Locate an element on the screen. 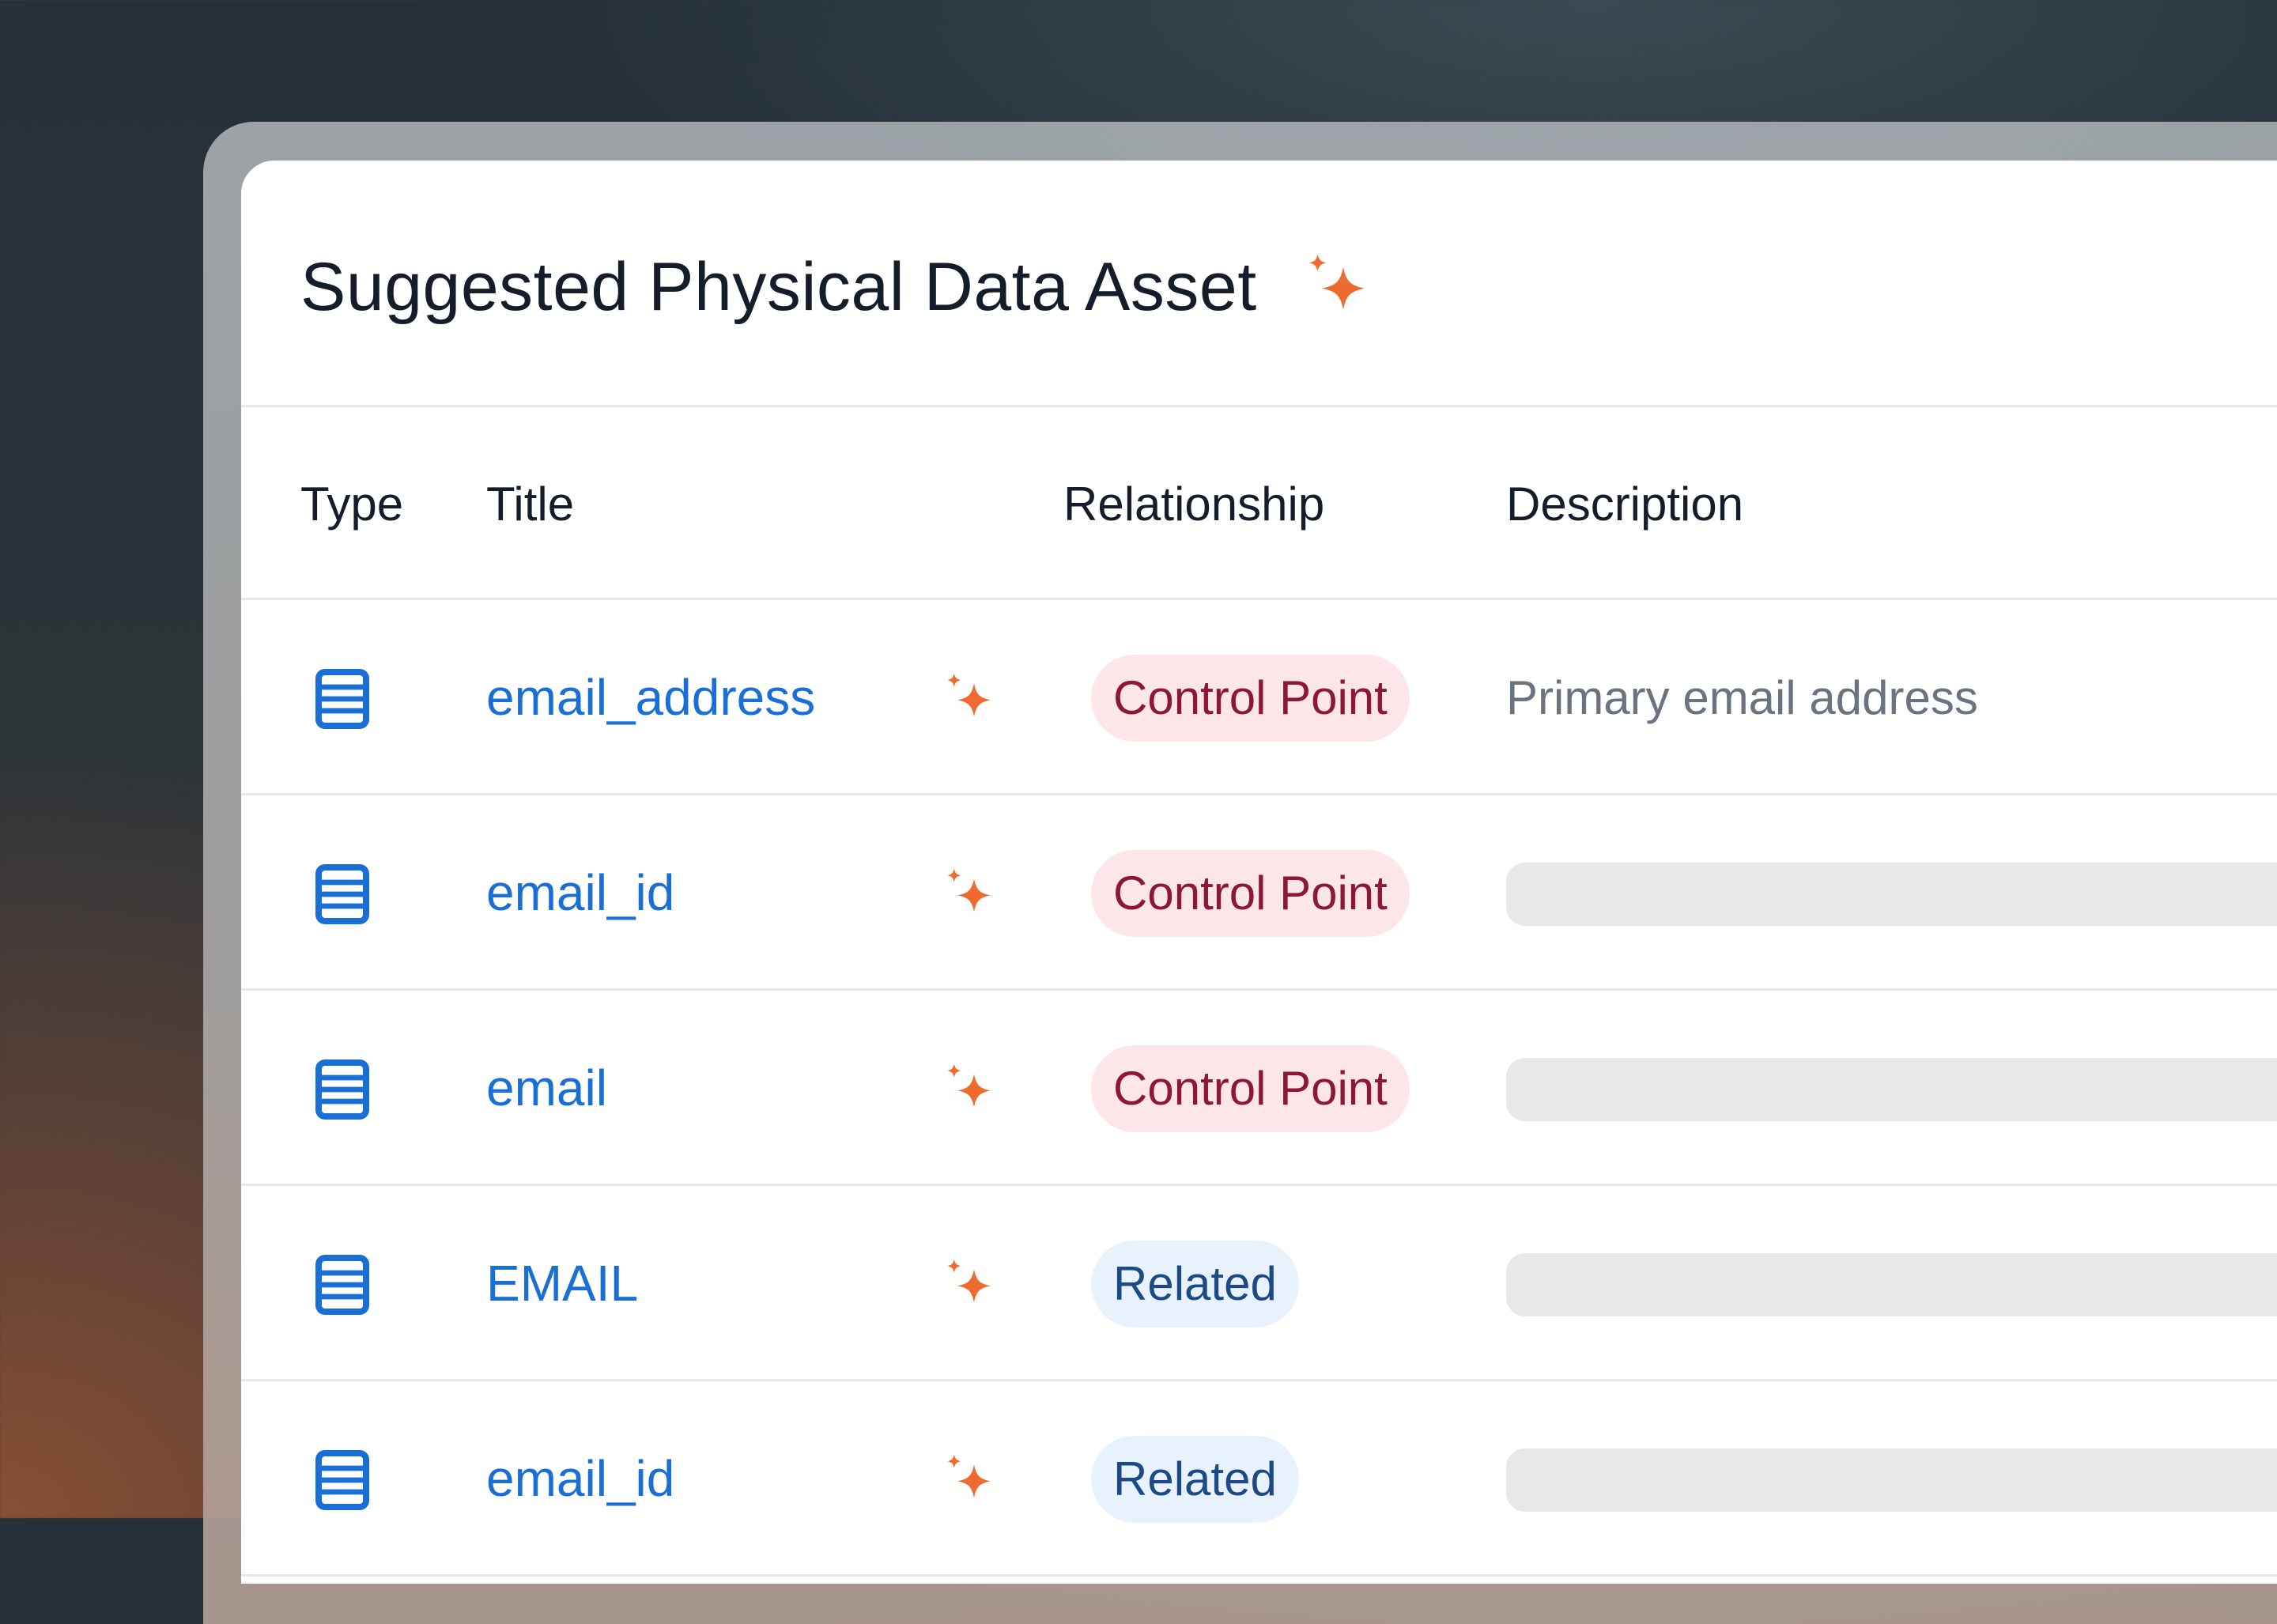  table-row: email_id Control Point is located at coordinates (1259, 893).